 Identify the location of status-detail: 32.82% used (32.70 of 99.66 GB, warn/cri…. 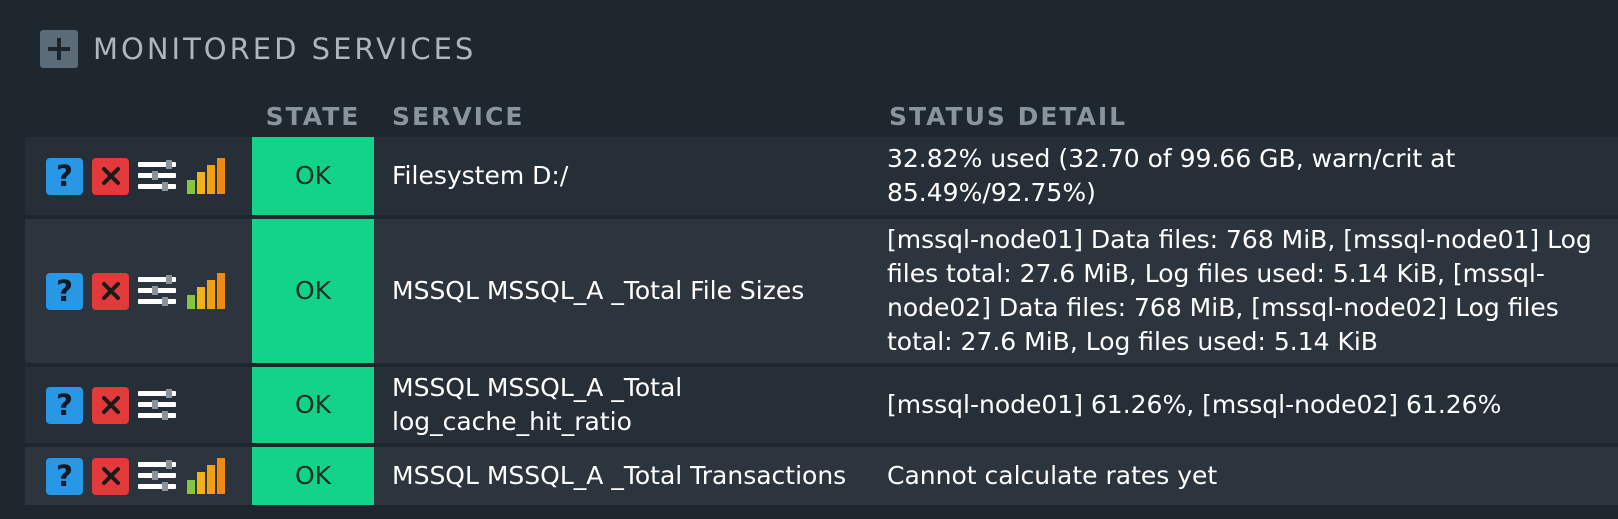
(1244, 178).